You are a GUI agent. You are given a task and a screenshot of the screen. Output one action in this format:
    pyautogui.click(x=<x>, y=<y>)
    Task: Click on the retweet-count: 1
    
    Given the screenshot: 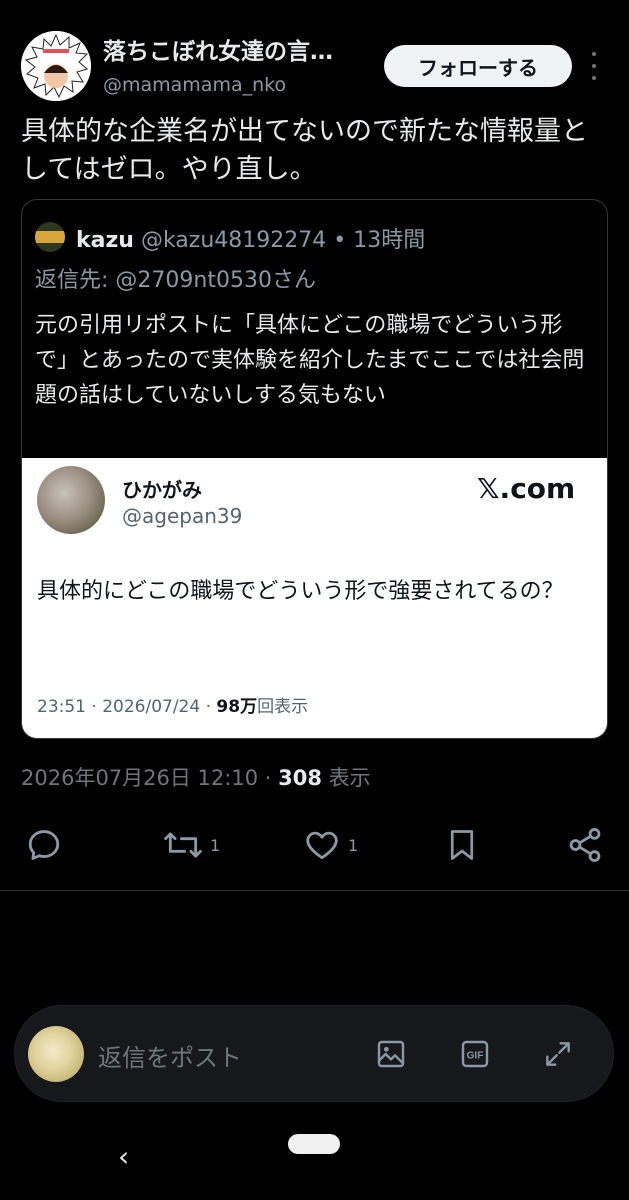 What is the action you would take?
    pyautogui.click(x=215, y=845)
    